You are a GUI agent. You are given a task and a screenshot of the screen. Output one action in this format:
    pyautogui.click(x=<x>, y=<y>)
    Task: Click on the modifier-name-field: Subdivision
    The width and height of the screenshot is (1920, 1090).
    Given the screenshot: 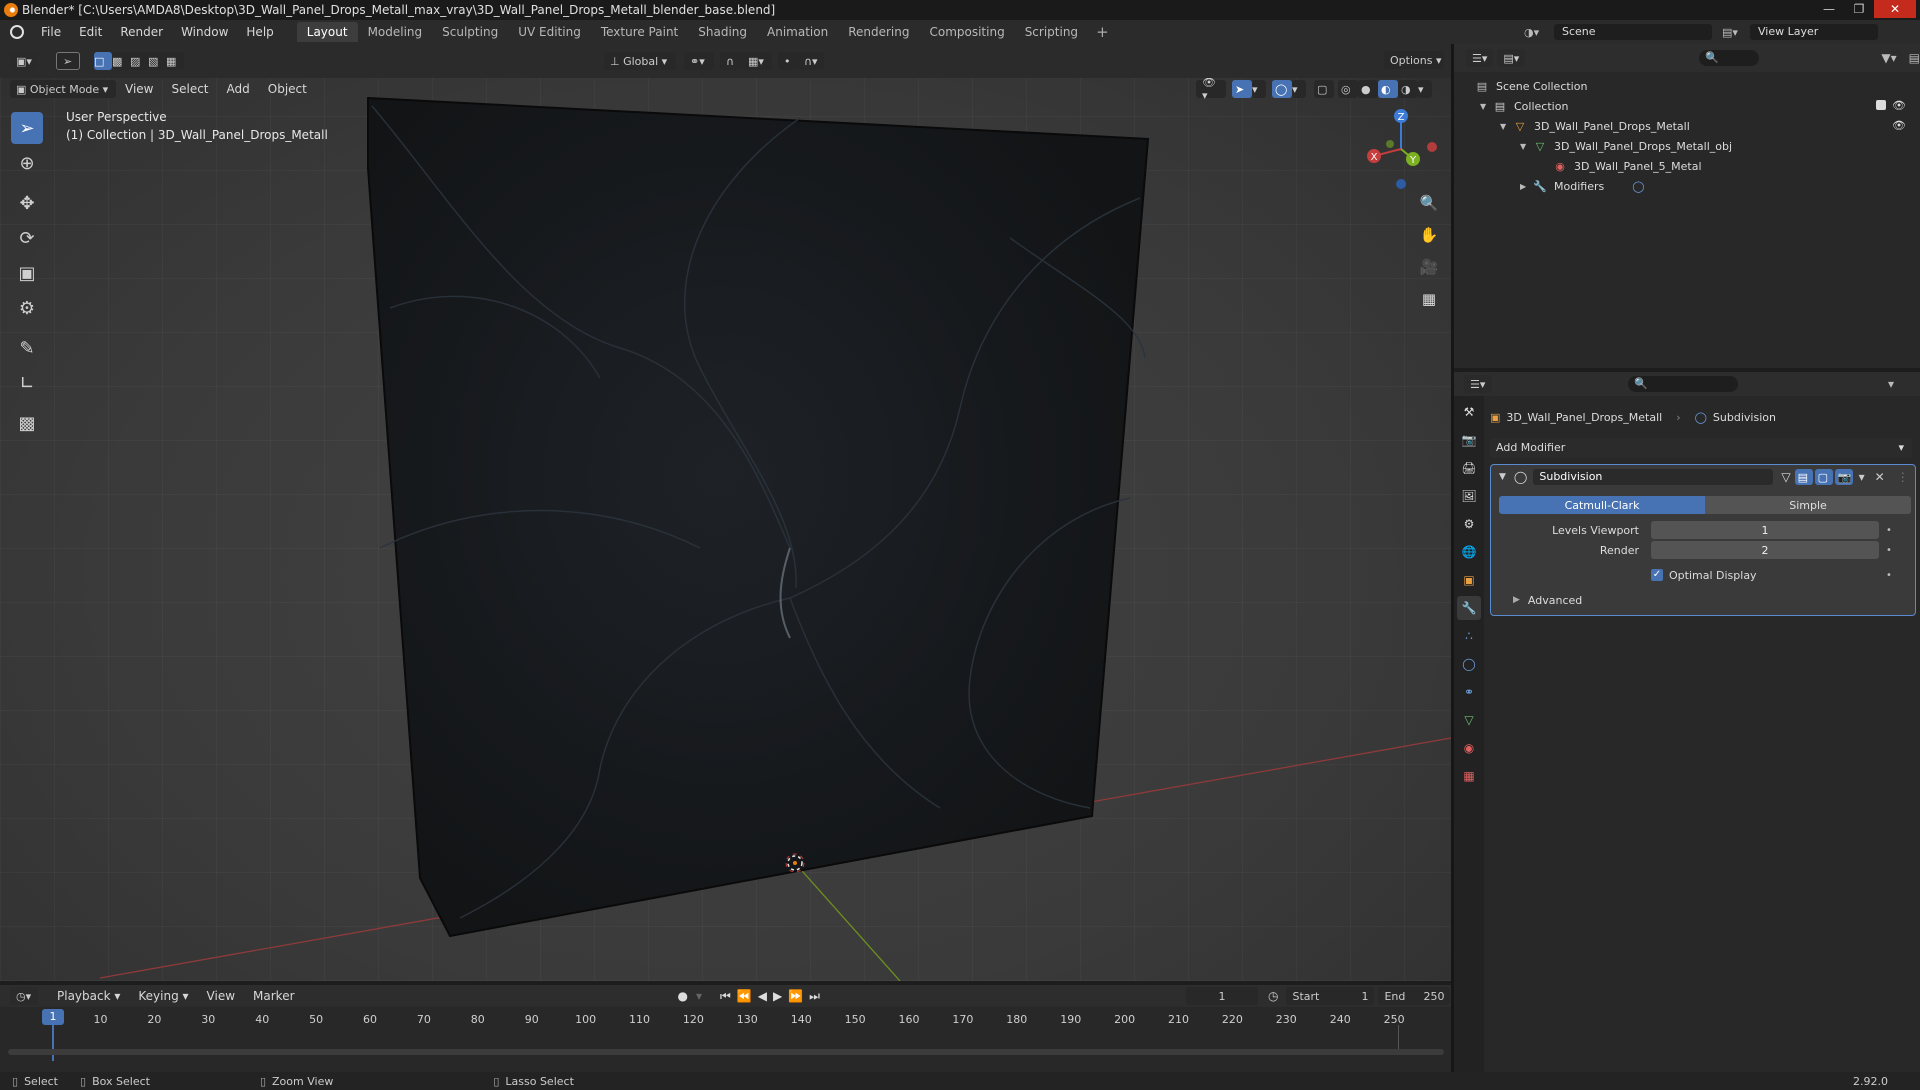 What is the action you would take?
    pyautogui.click(x=1653, y=477)
    